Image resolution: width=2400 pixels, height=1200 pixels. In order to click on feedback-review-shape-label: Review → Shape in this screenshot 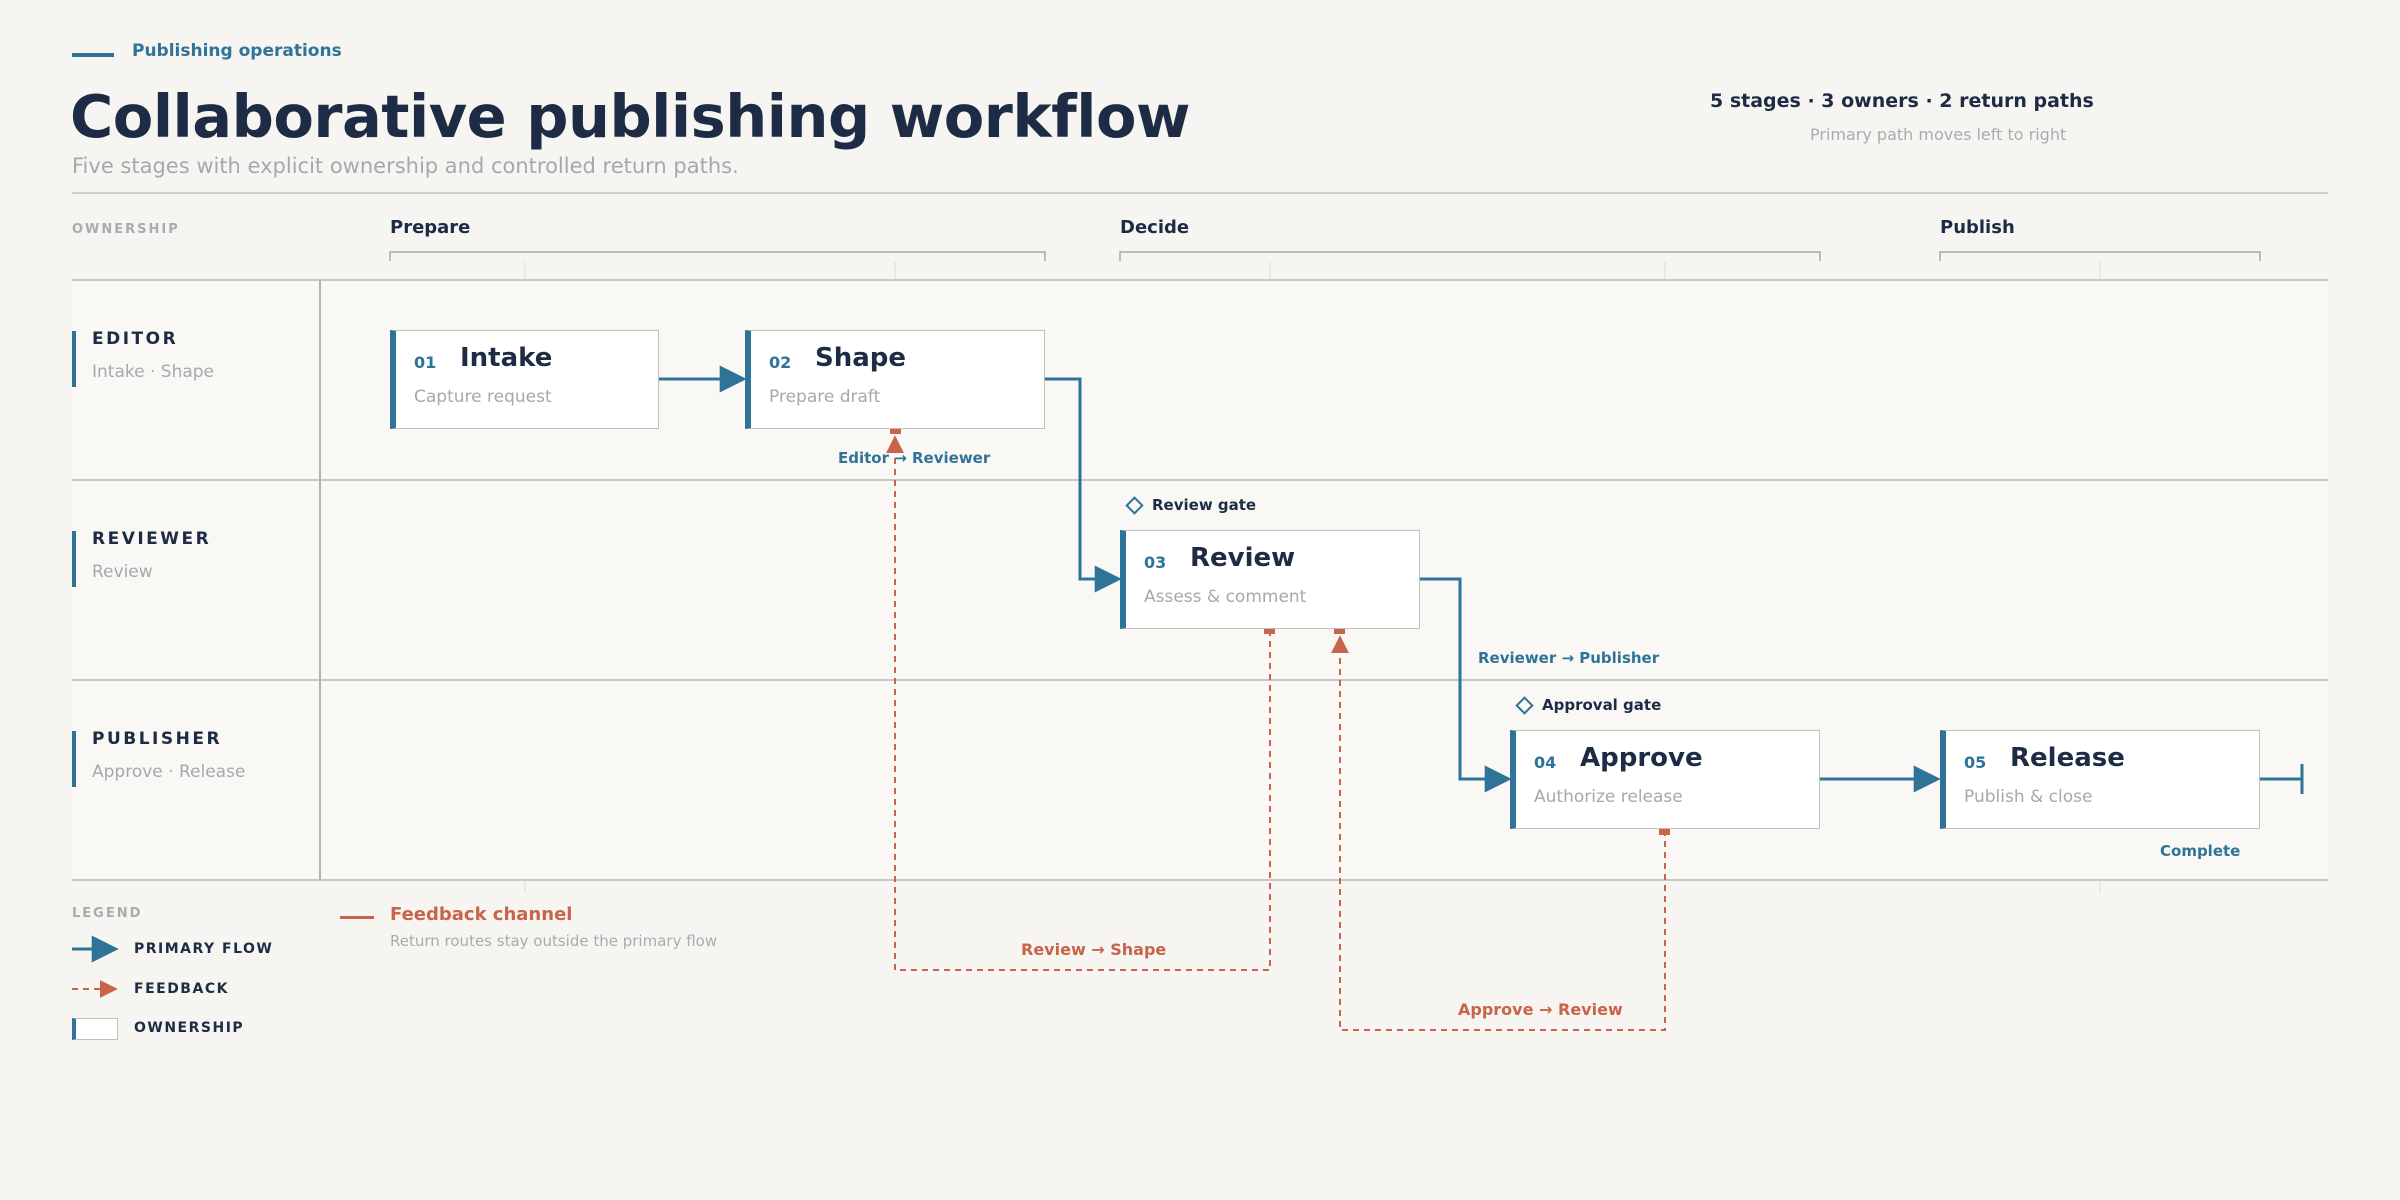, I will do `click(1094, 949)`.